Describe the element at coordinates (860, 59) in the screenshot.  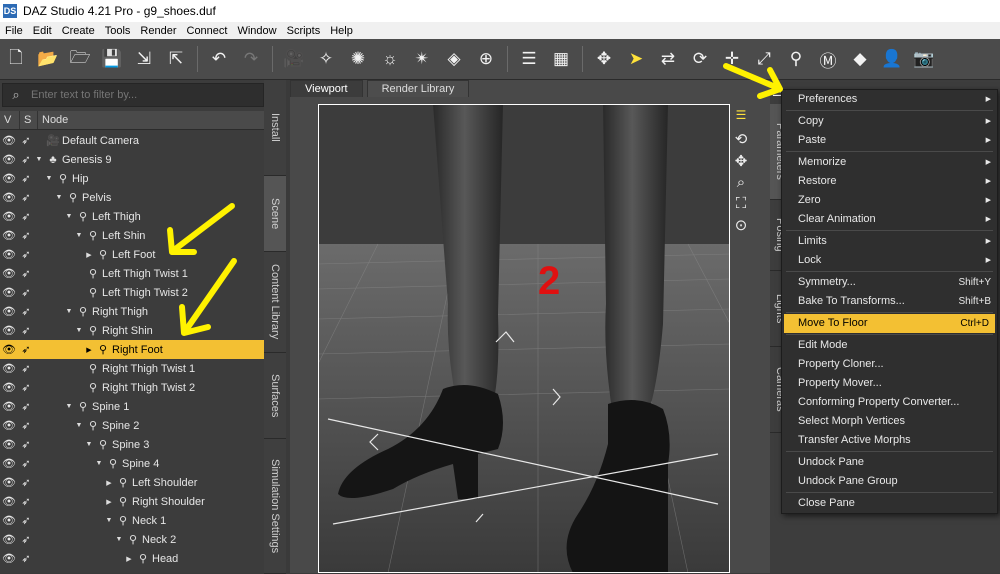
I see `surface-selection-icon: ◆` at that location.